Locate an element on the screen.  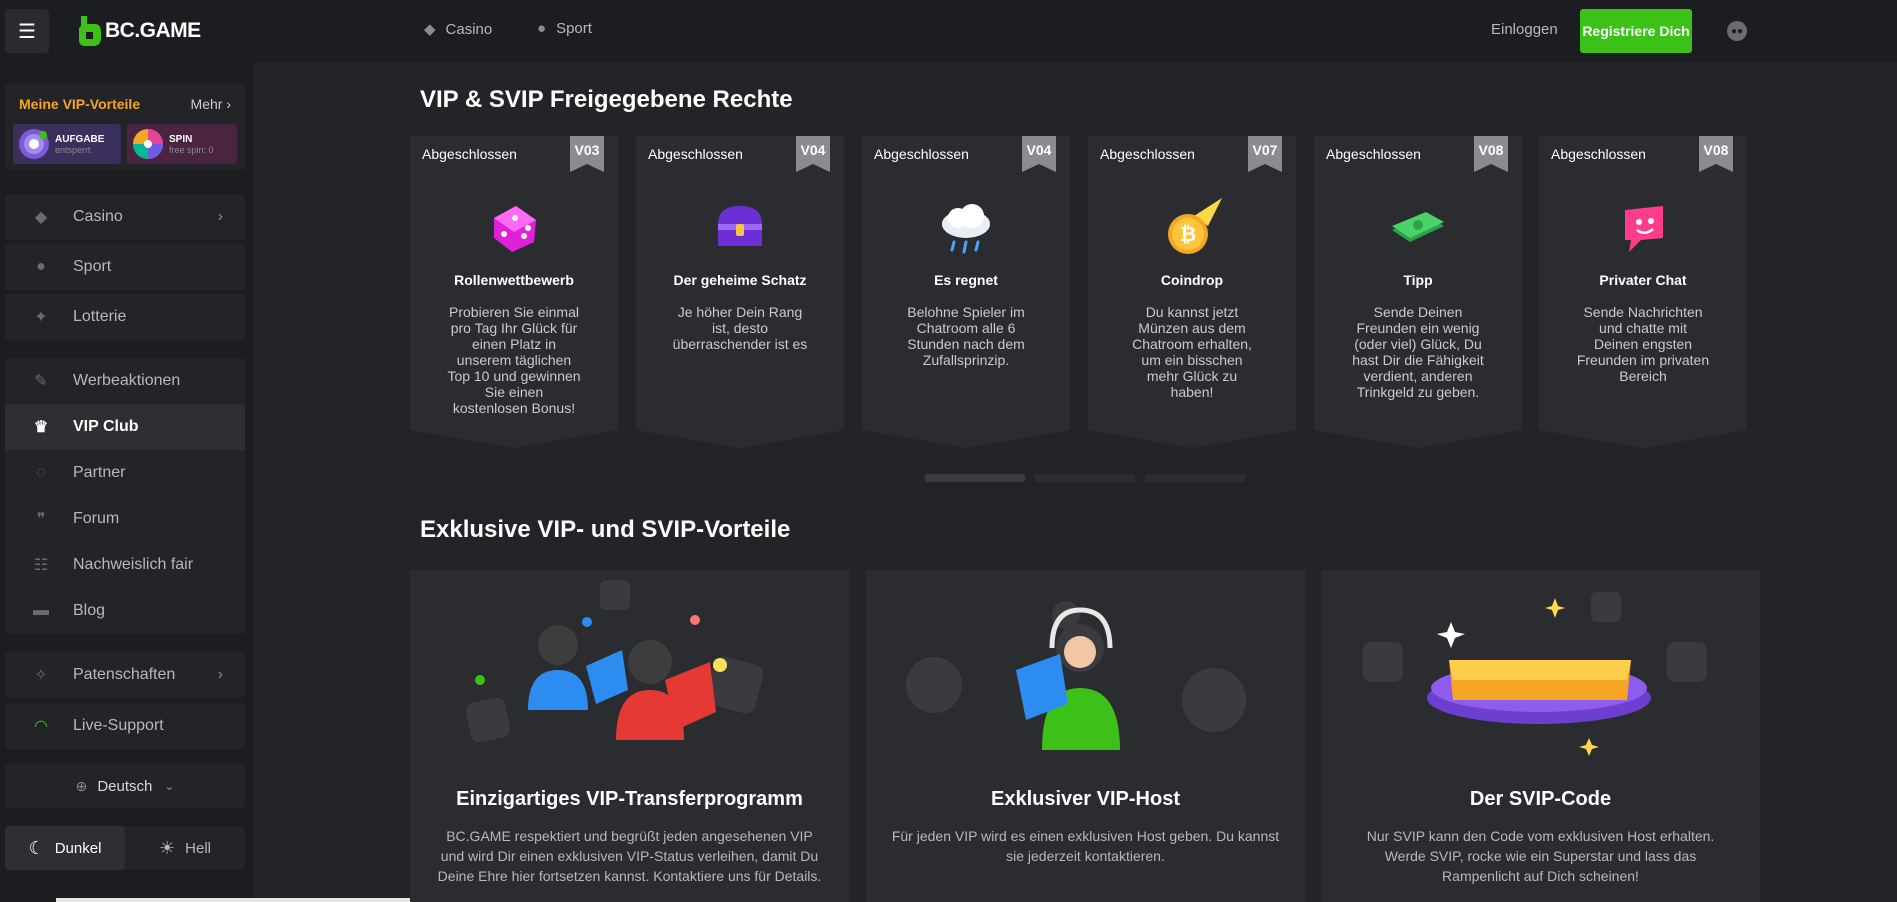
vip-more-link: Mehr › is located at coordinates (211, 104).